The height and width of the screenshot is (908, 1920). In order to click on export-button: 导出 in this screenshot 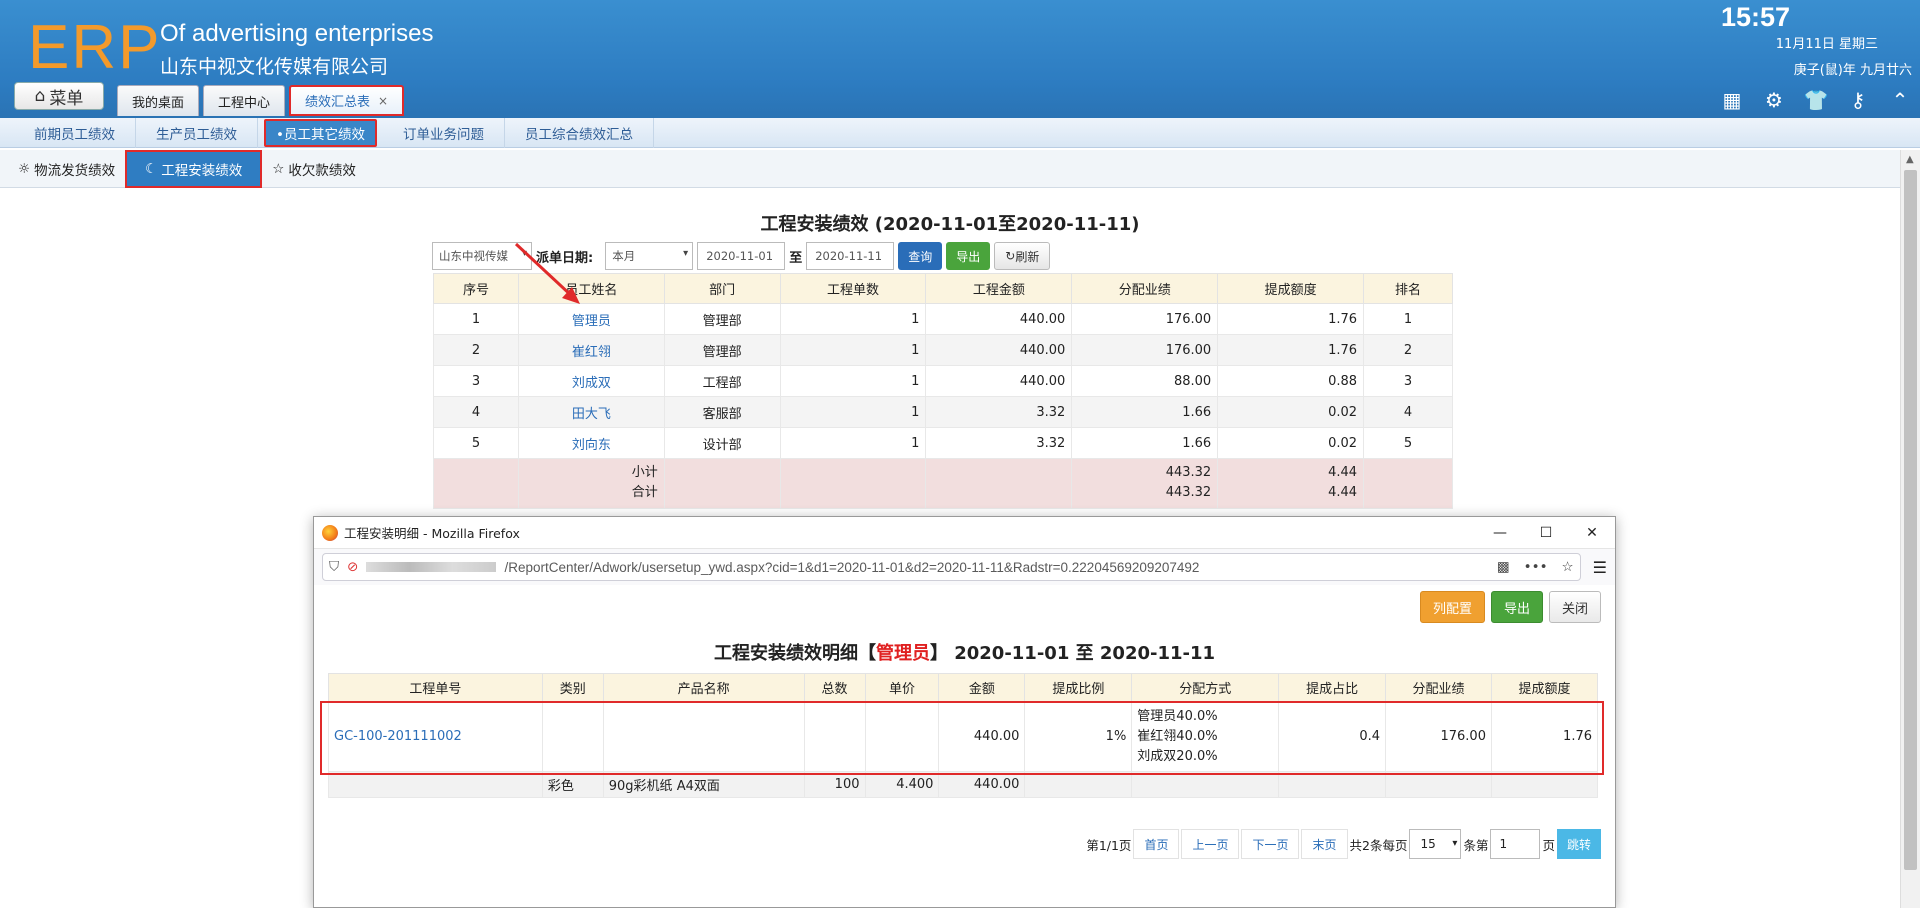, I will do `click(968, 256)`.